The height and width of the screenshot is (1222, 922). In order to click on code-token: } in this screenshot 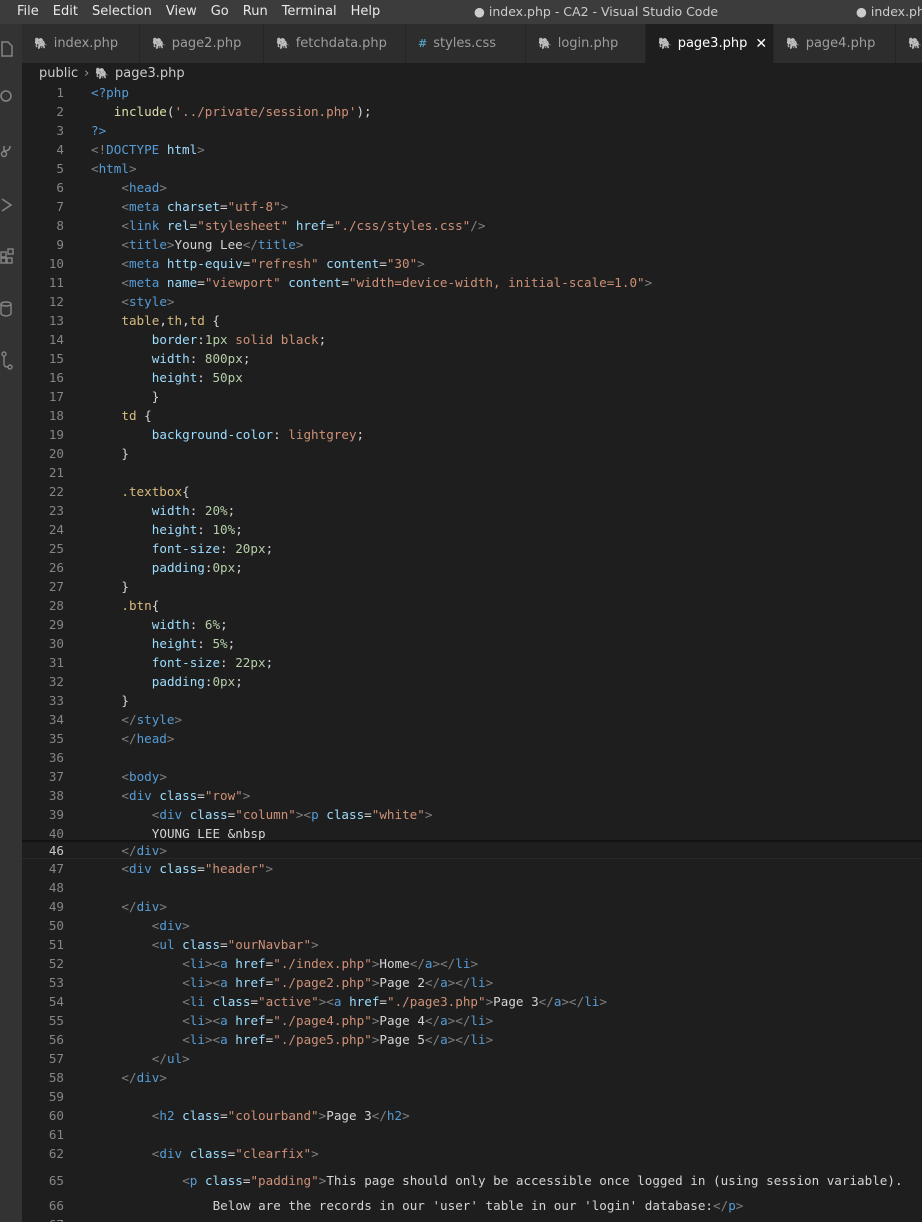, I will do `click(125, 453)`.